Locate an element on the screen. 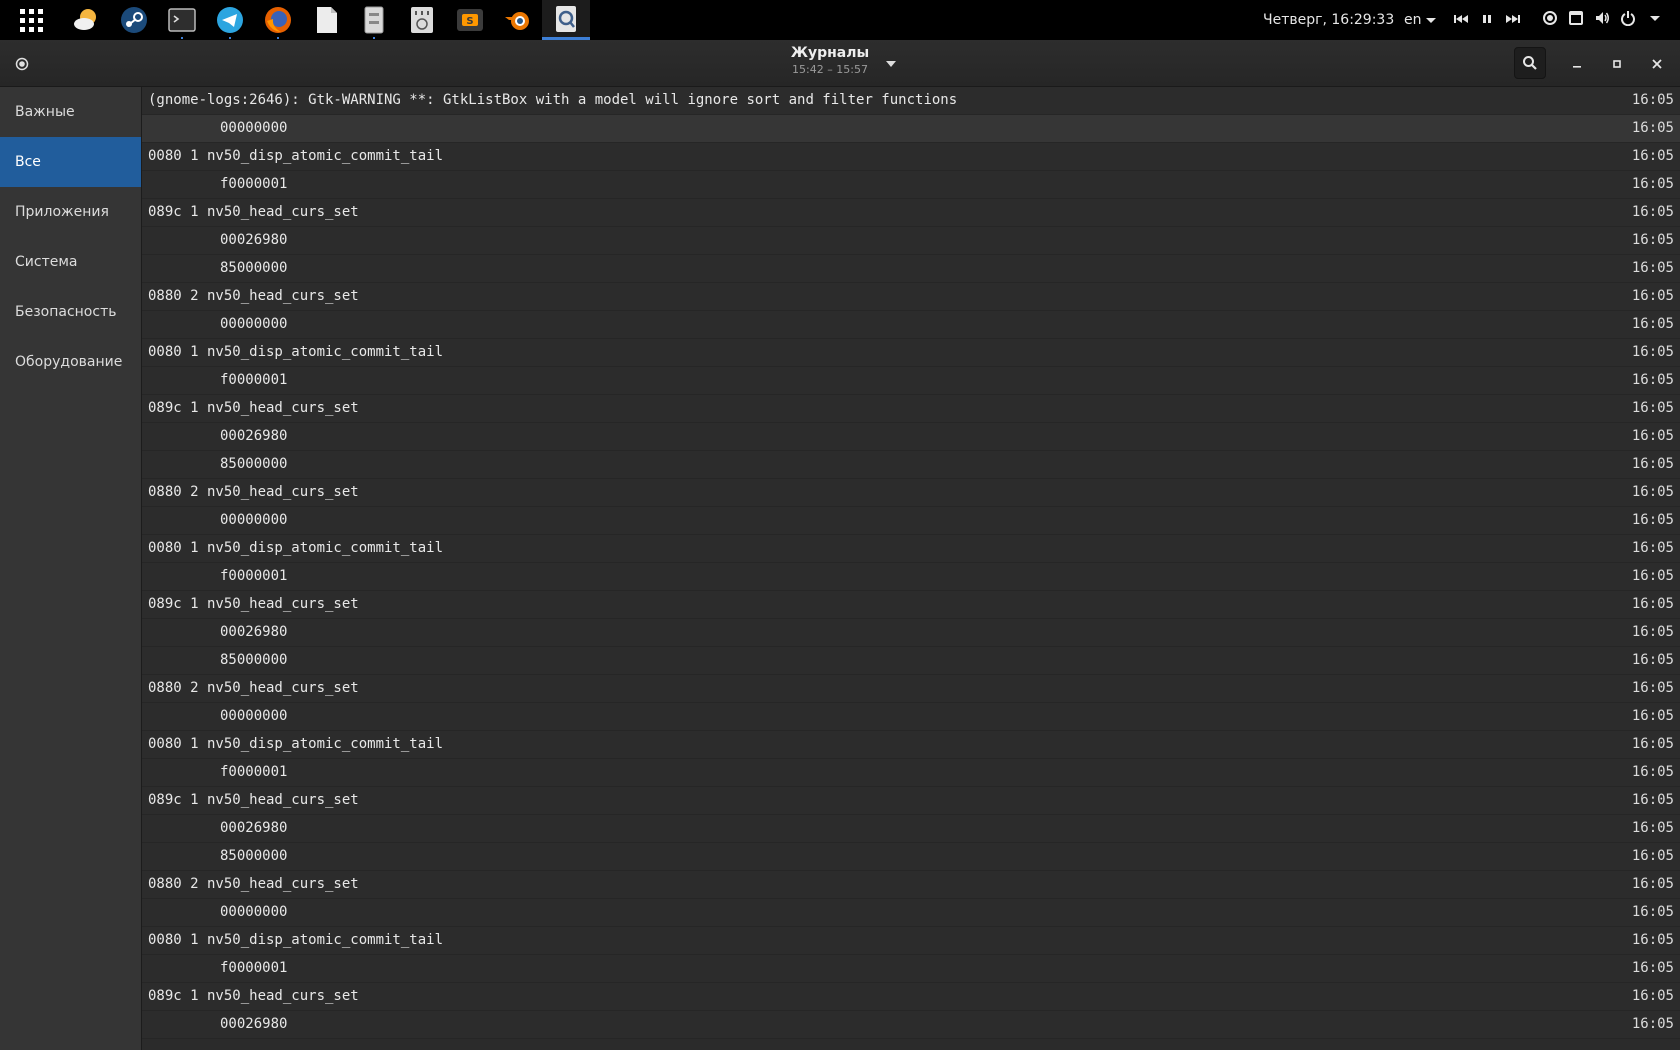  dock: S is located at coordinates (326, 20).